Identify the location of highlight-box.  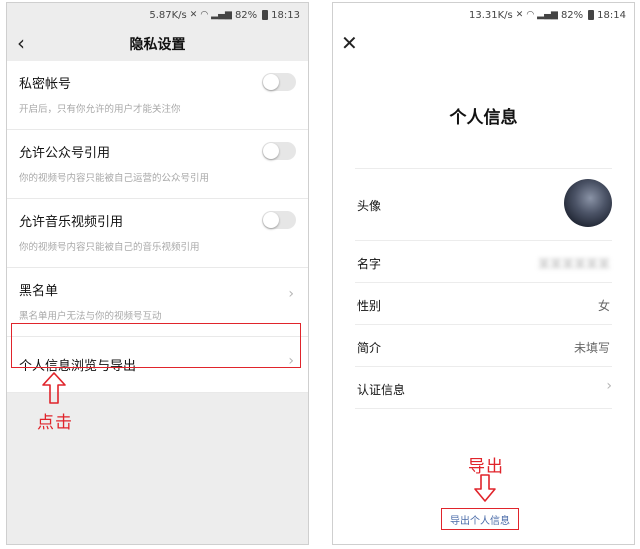
(156, 345).